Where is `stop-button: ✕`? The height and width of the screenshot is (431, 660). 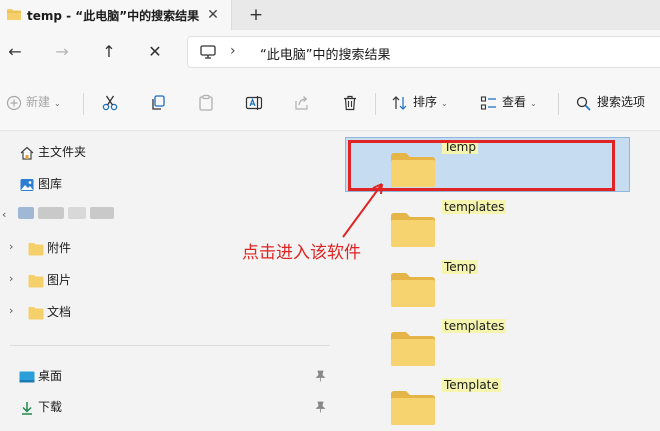
stop-button: ✕ is located at coordinates (155, 52).